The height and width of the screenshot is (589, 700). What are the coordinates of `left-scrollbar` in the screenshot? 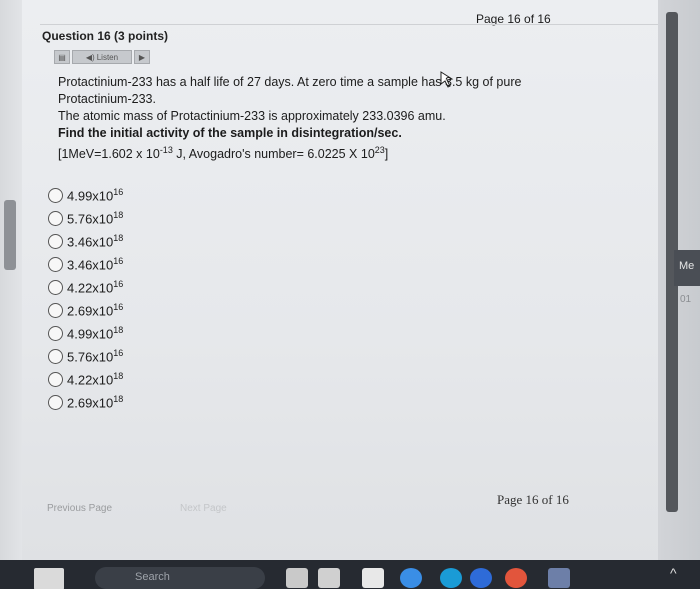 It's located at (11, 280).